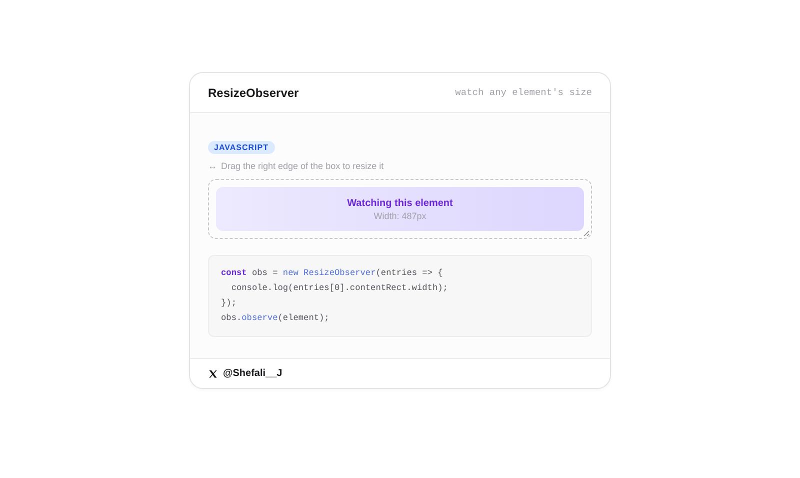  What do you see at coordinates (339, 288) in the screenshot?
I see `code-line: console.log(entries[0].contentRect.width);` at bounding box center [339, 288].